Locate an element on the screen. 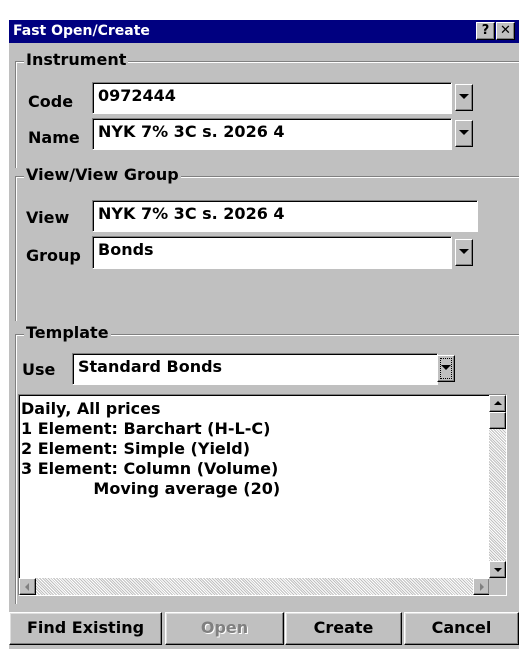  arrow-up-icon is located at coordinates (498, 403).